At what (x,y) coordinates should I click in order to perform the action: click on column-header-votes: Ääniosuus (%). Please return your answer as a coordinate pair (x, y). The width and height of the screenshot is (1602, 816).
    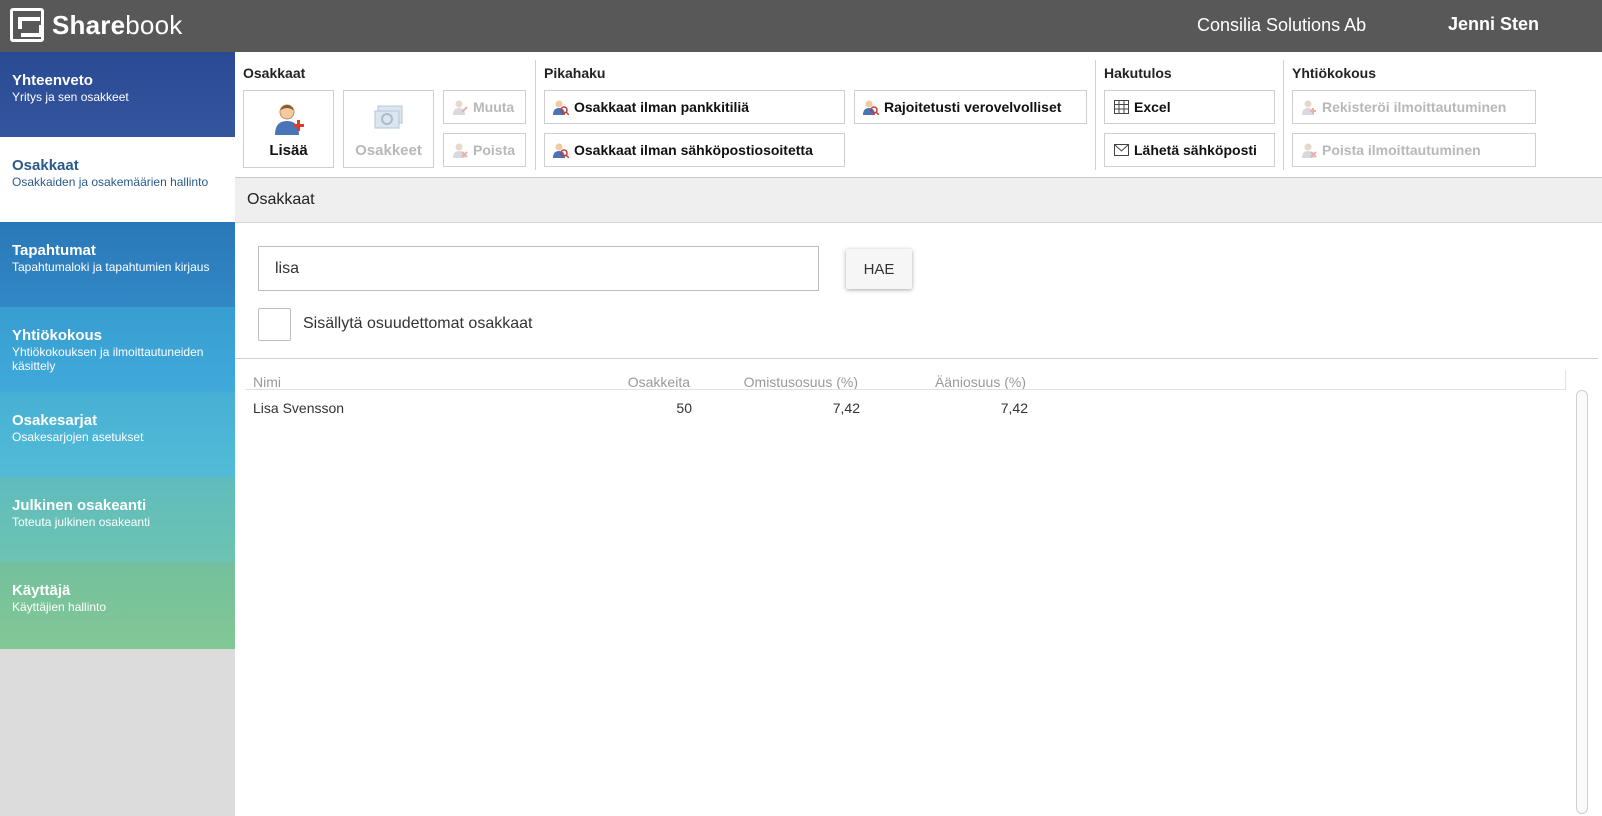
    Looking at the image, I should click on (947, 382).